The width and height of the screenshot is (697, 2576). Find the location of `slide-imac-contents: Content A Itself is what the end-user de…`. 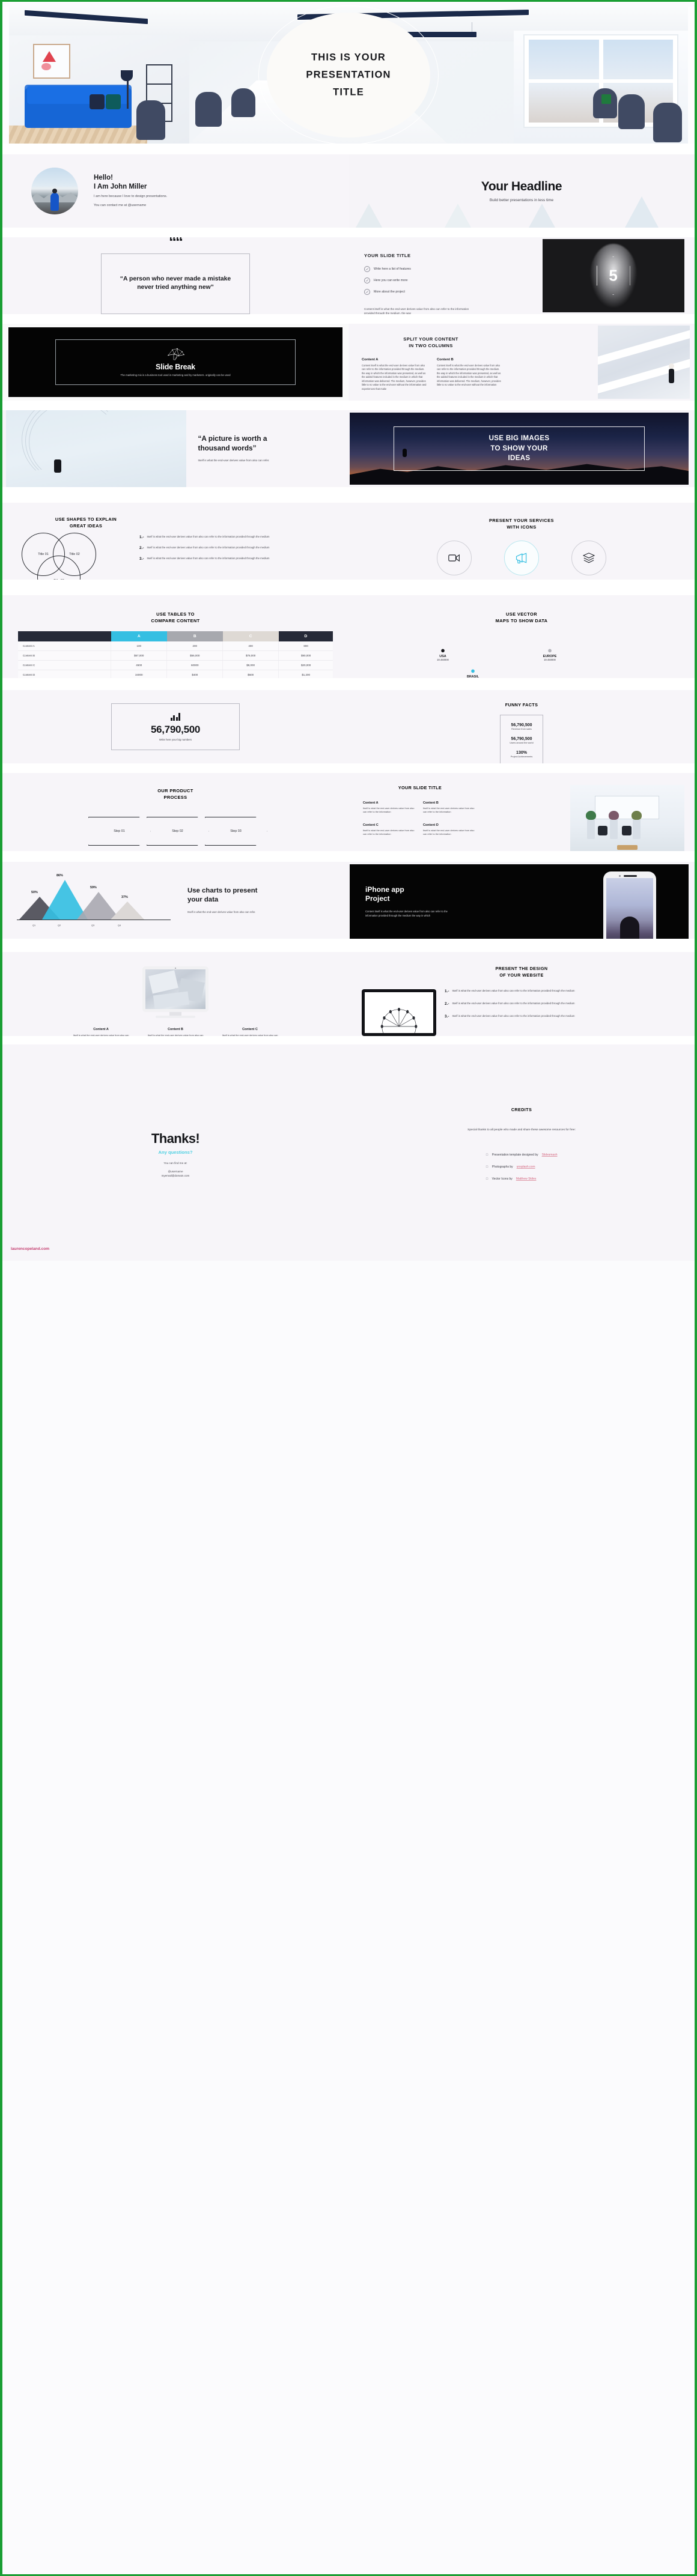

slide-imac-contents: Content A Itself is what the end-user de… is located at coordinates (175, 994).